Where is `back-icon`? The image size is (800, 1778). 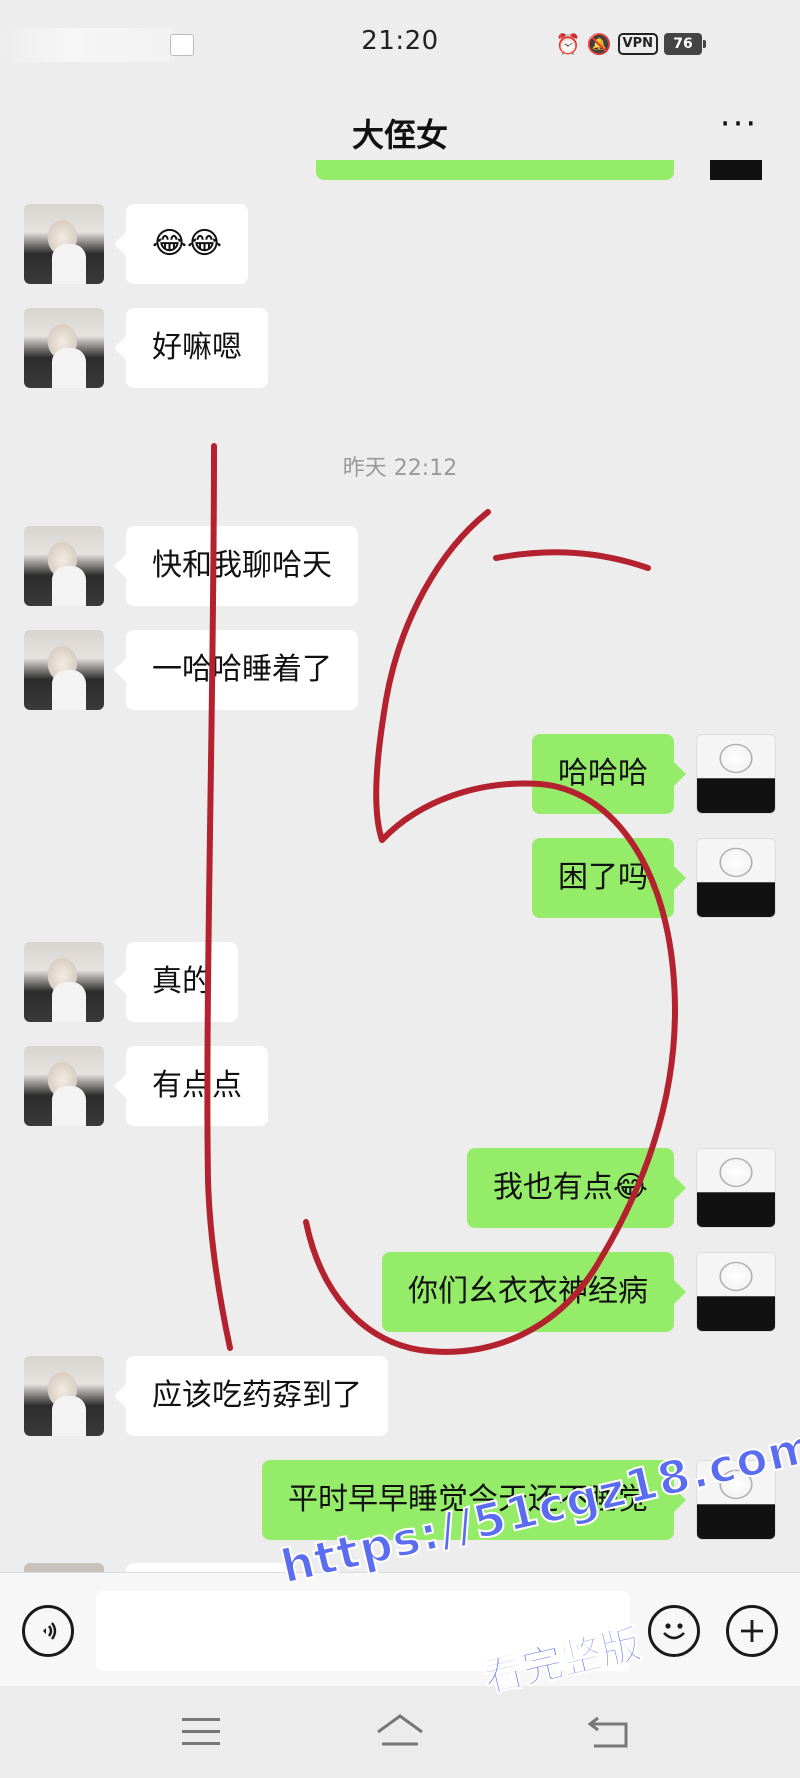 back-icon is located at coordinates (610, 1732).